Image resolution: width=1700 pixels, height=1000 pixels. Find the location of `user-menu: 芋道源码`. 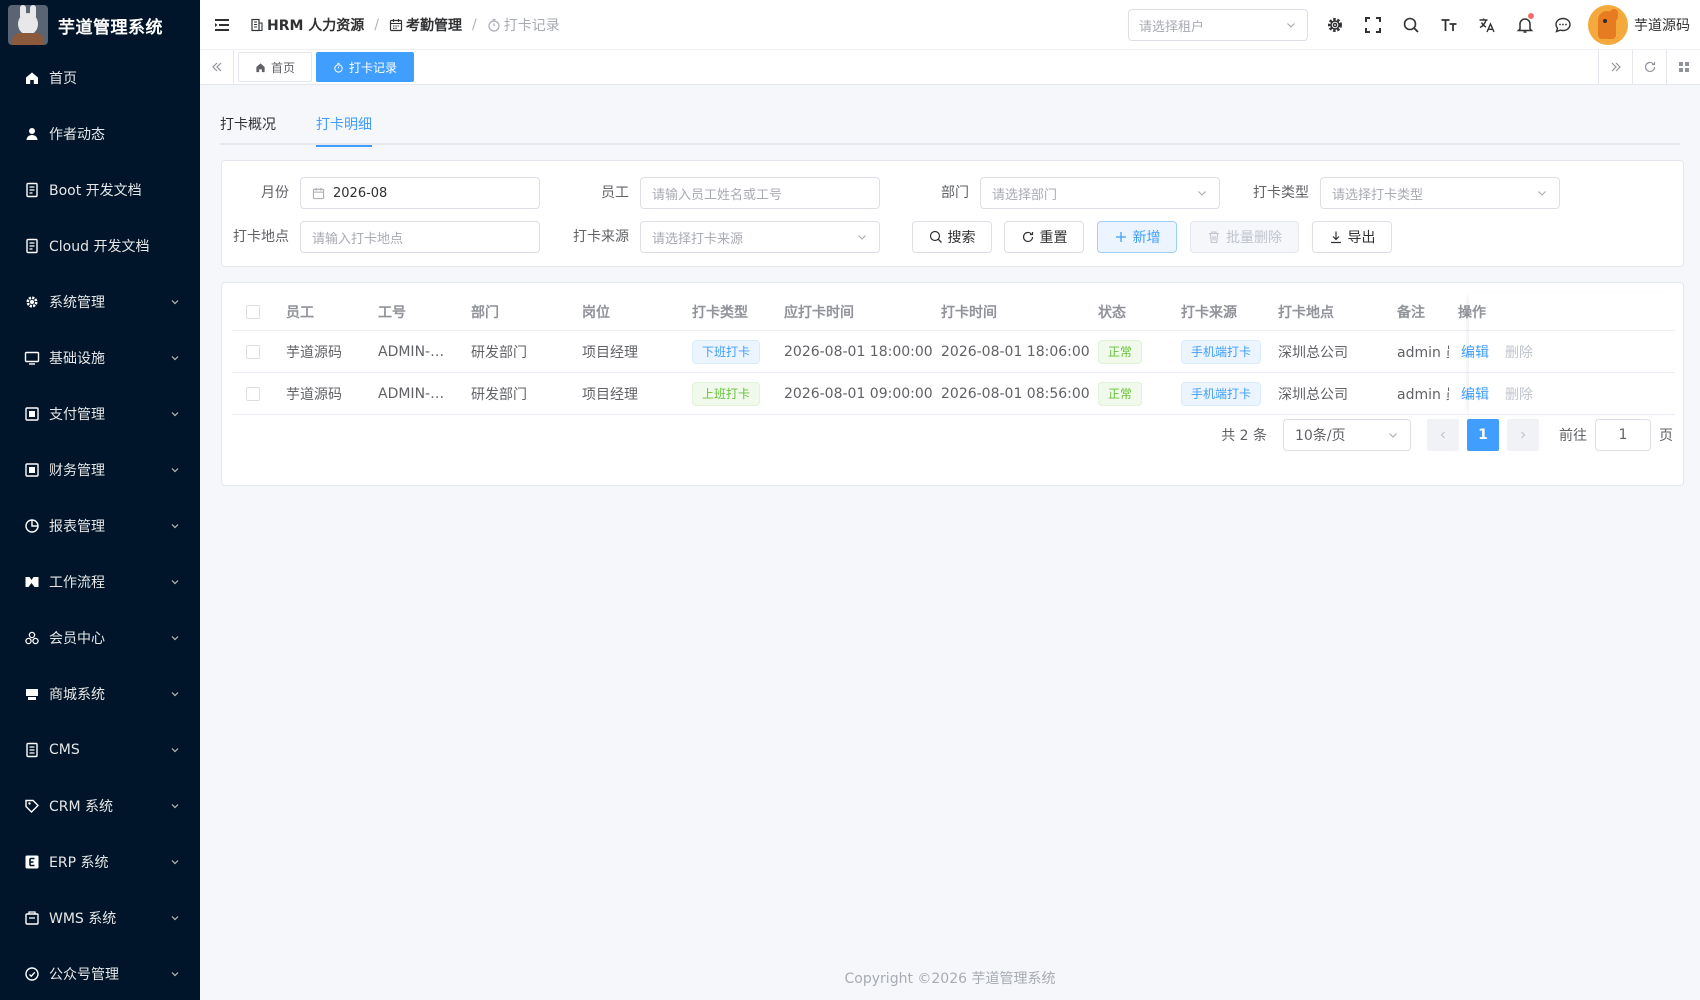

user-menu: 芋道源码 is located at coordinates (1644, 25).